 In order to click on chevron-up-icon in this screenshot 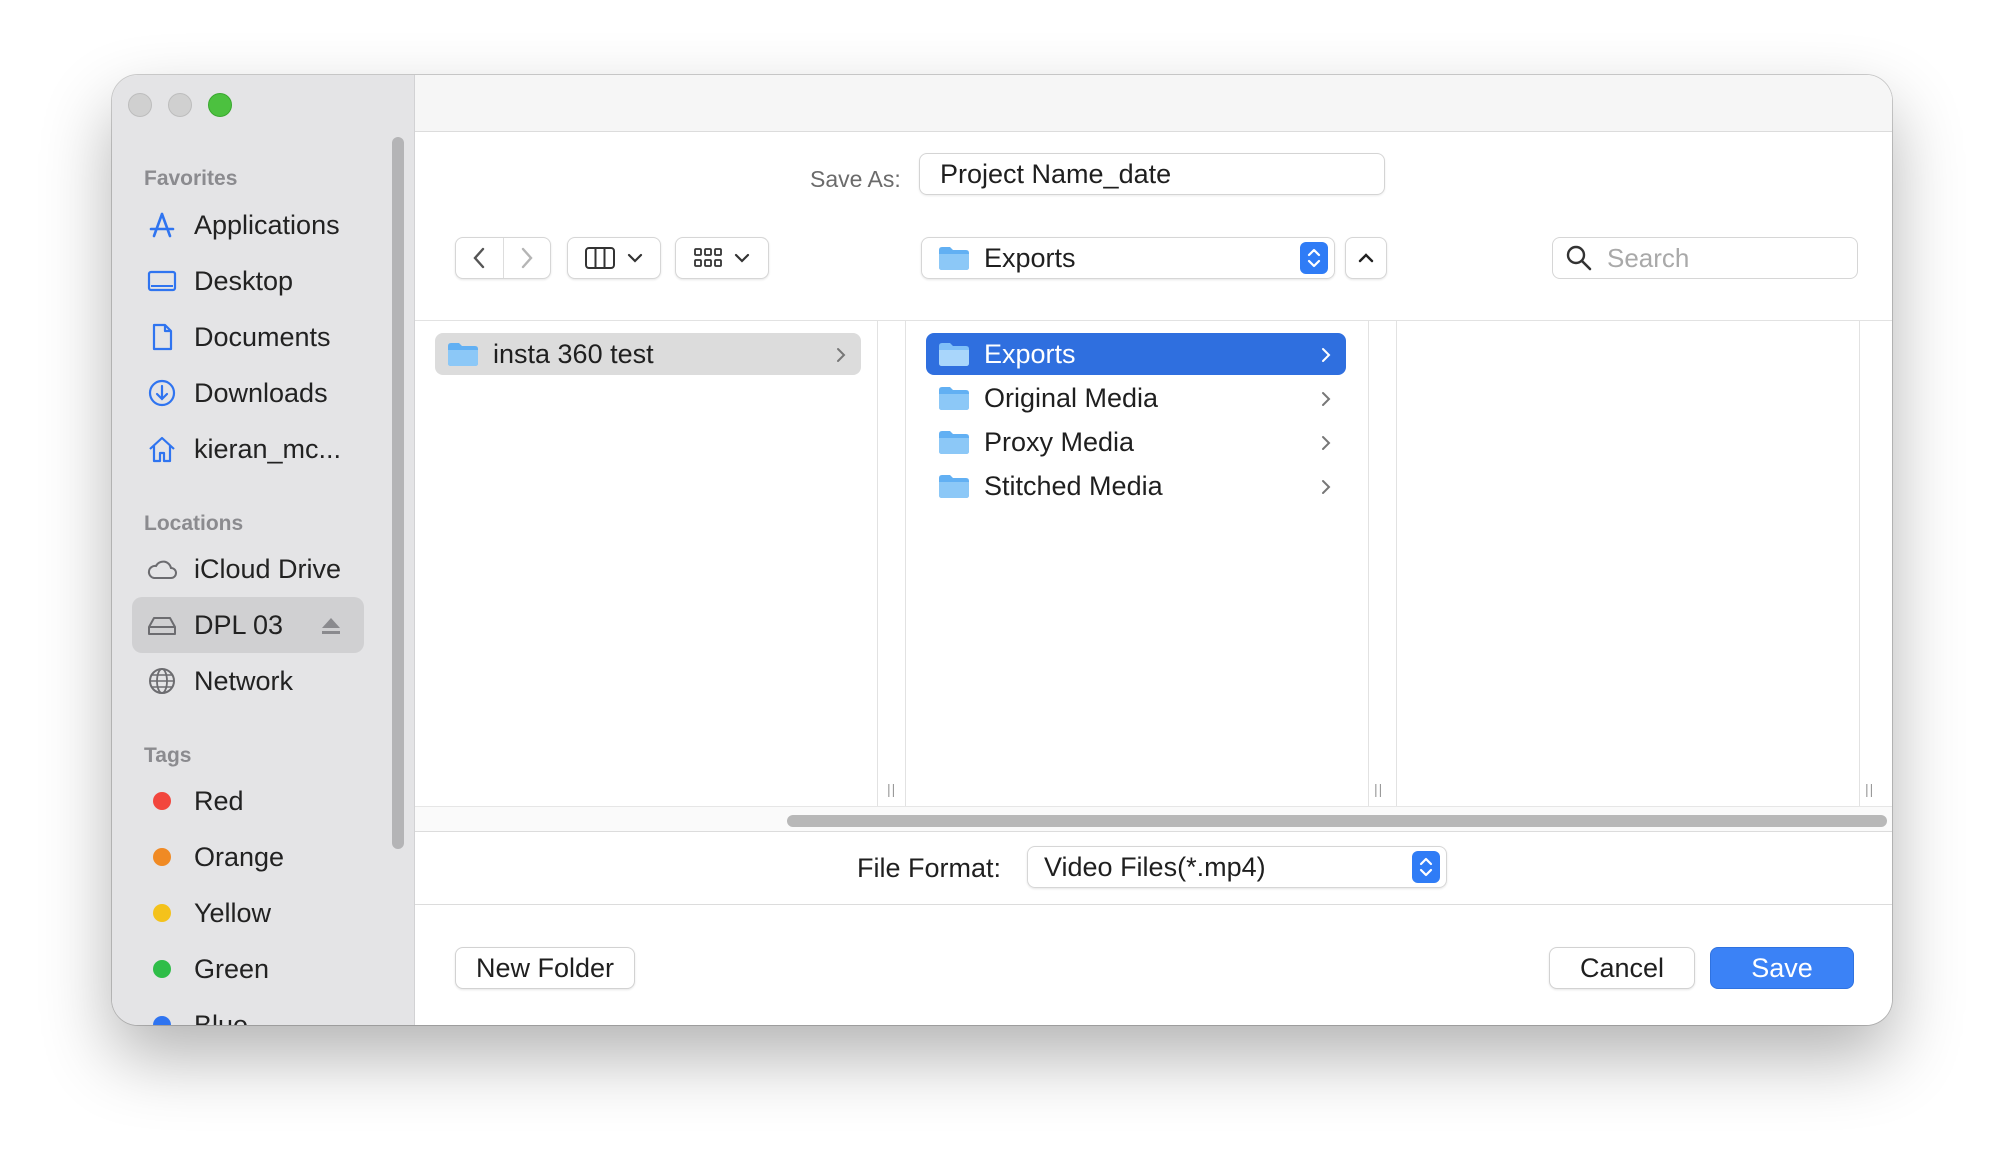, I will do `click(1366, 258)`.